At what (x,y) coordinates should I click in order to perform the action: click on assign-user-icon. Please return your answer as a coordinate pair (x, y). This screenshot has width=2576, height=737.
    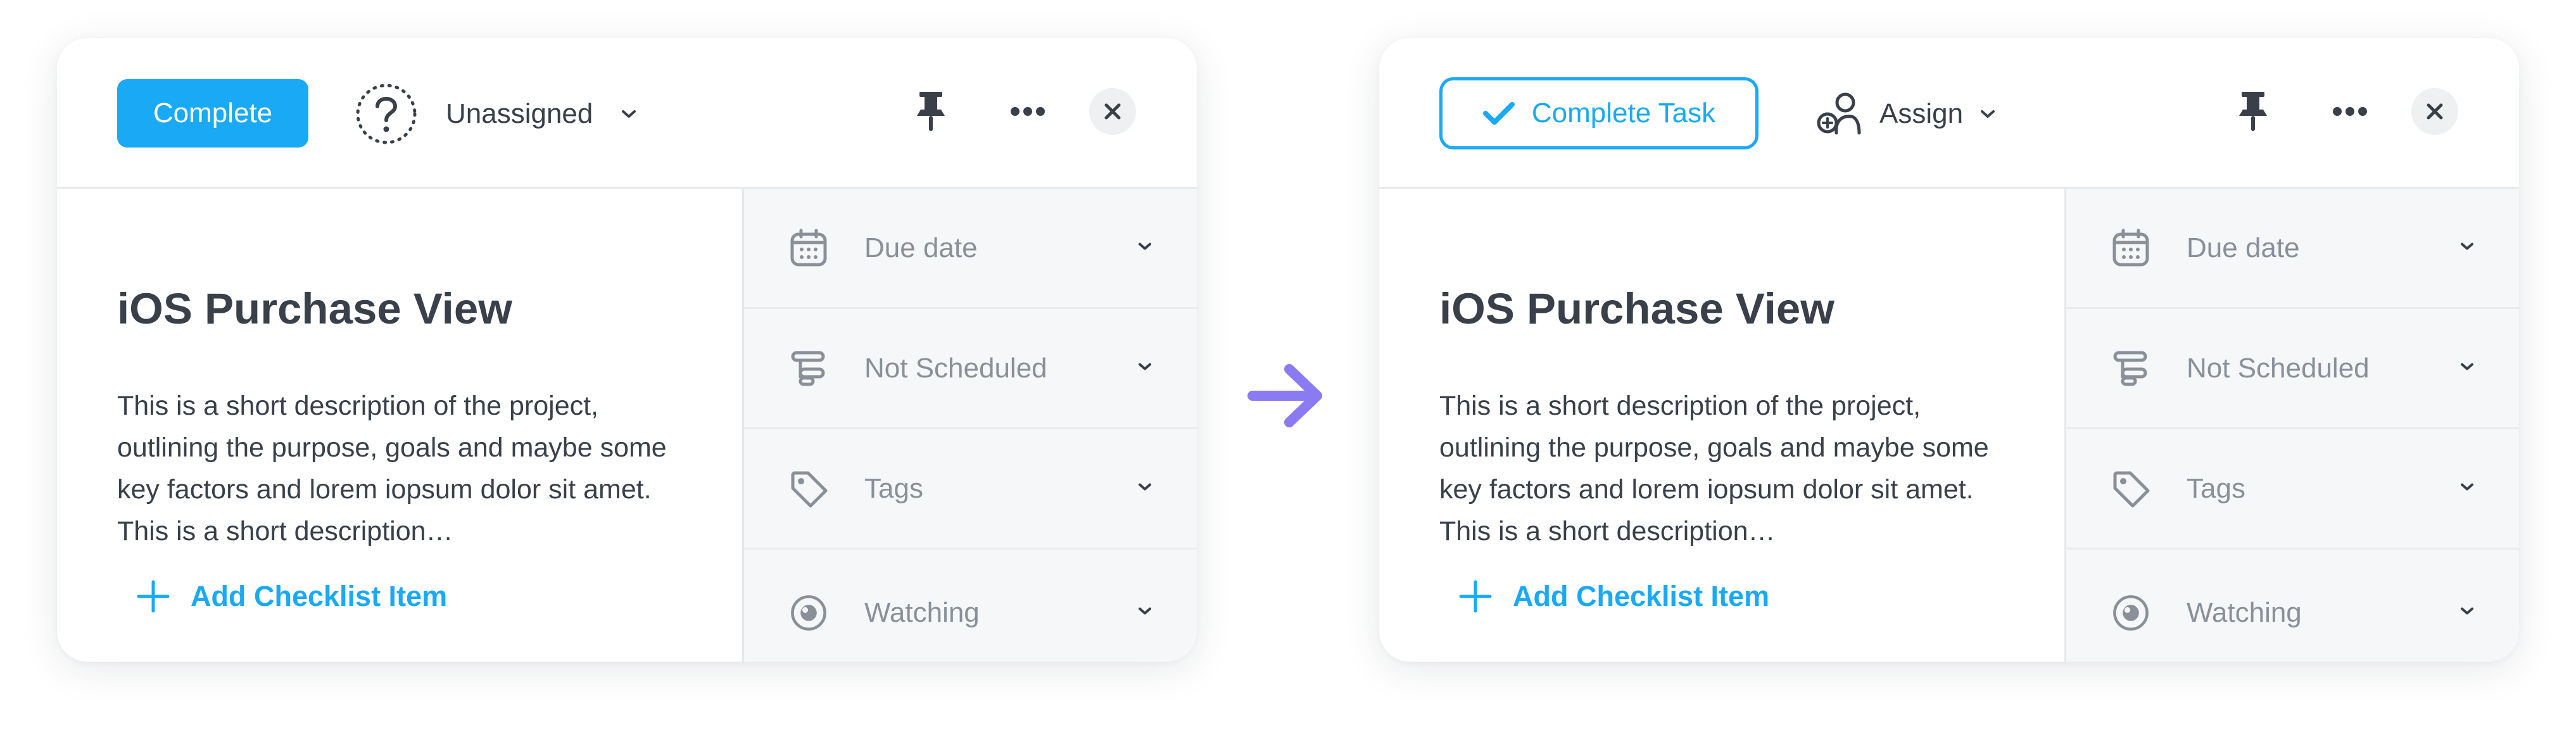
    Looking at the image, I should click on (1839, 114).